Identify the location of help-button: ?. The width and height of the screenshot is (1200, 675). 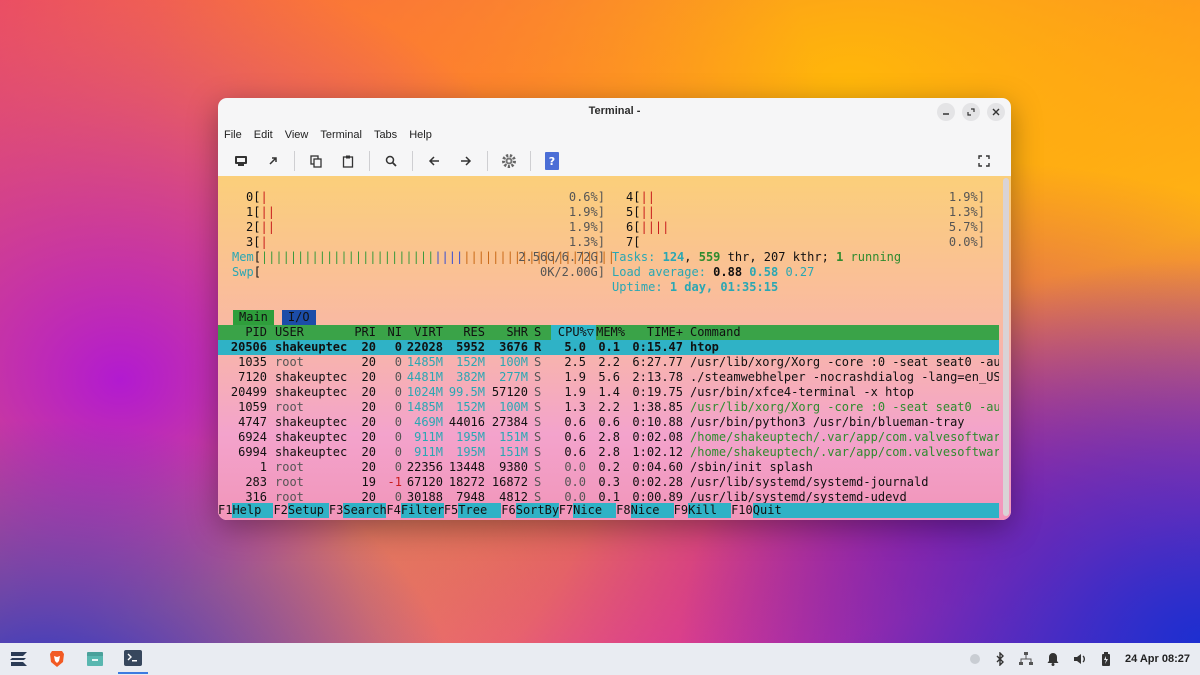
(552, 161).